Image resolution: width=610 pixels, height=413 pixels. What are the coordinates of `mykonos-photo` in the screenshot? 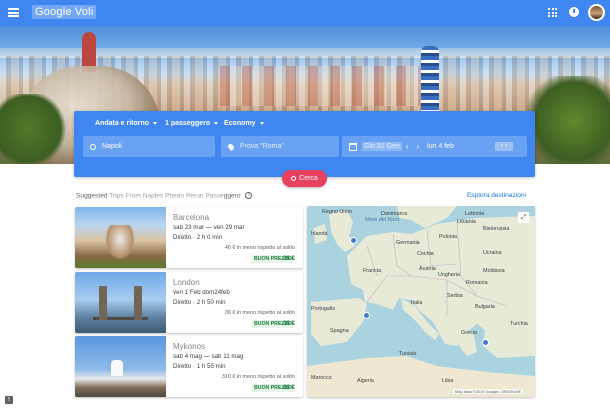 It's located at (120, 366).